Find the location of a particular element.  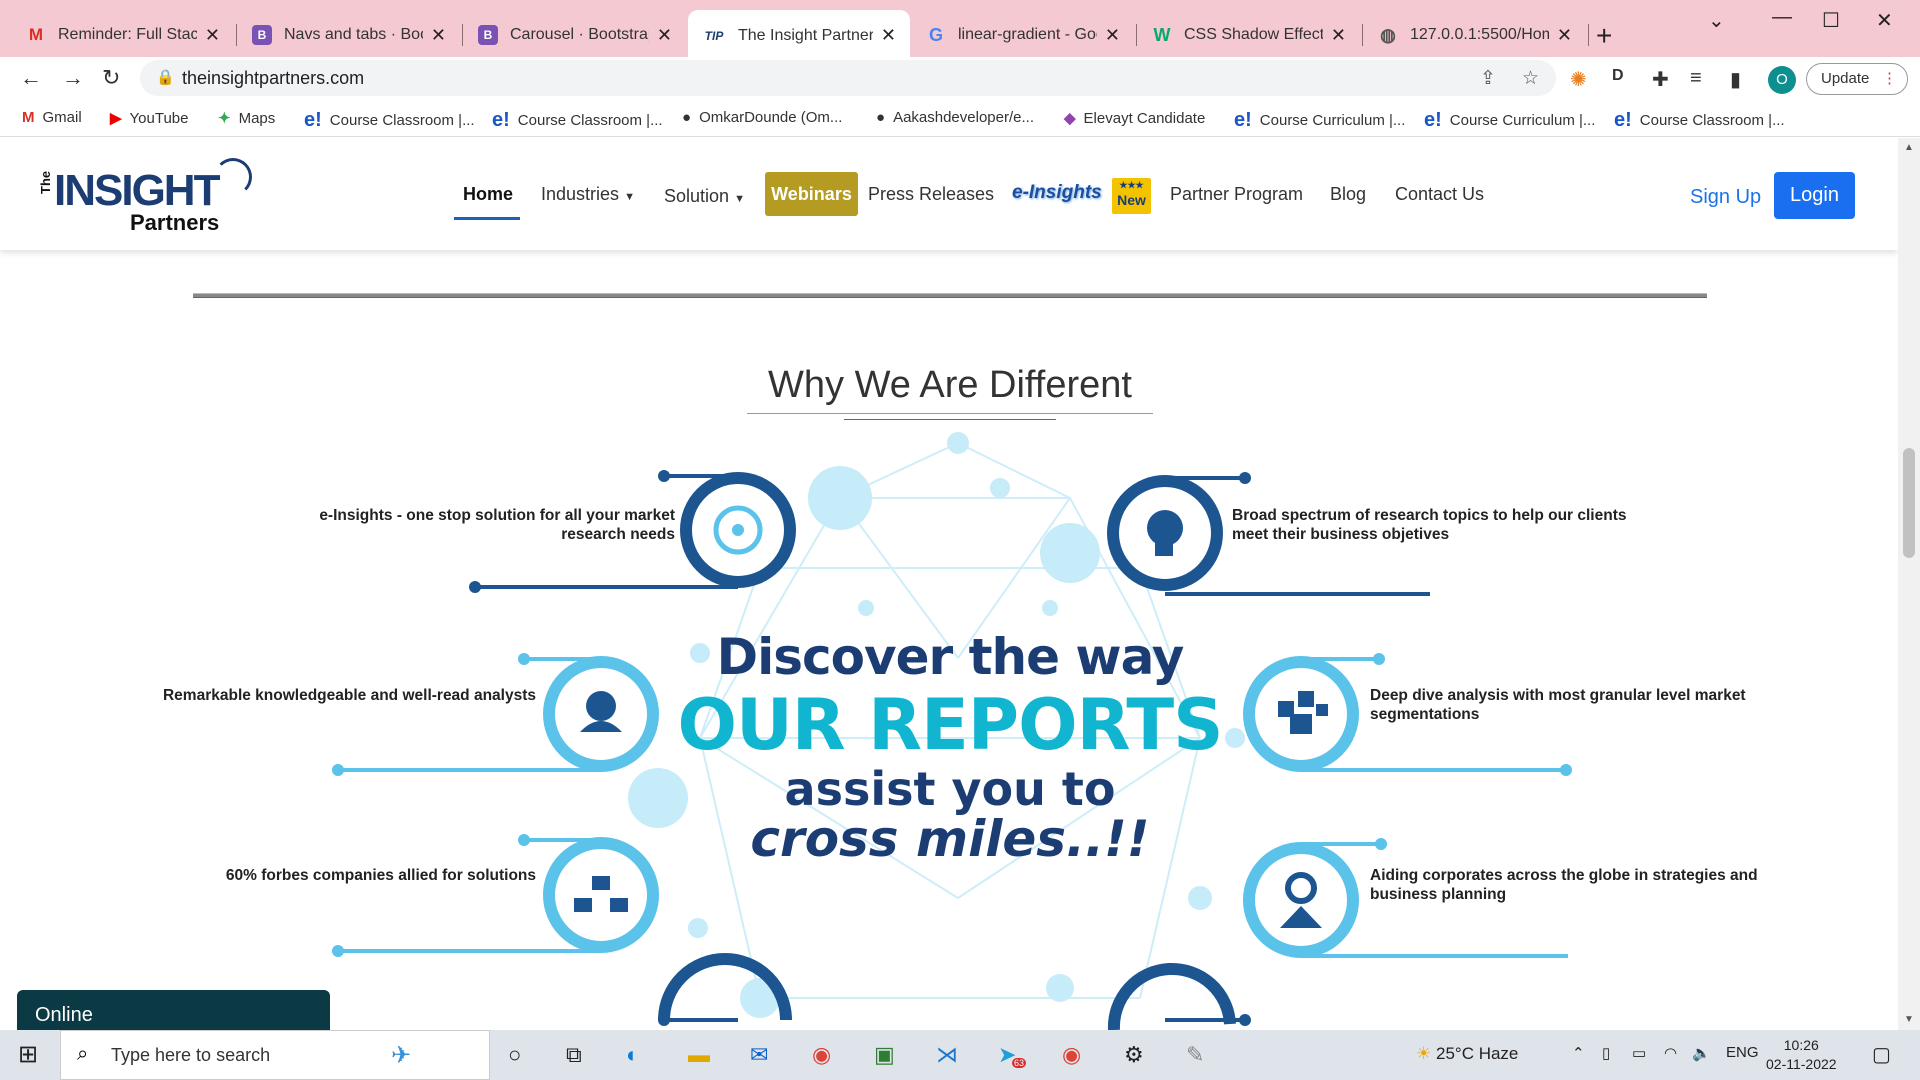

task-view-icon: ⧉ is located at coordinates (574, 1055).